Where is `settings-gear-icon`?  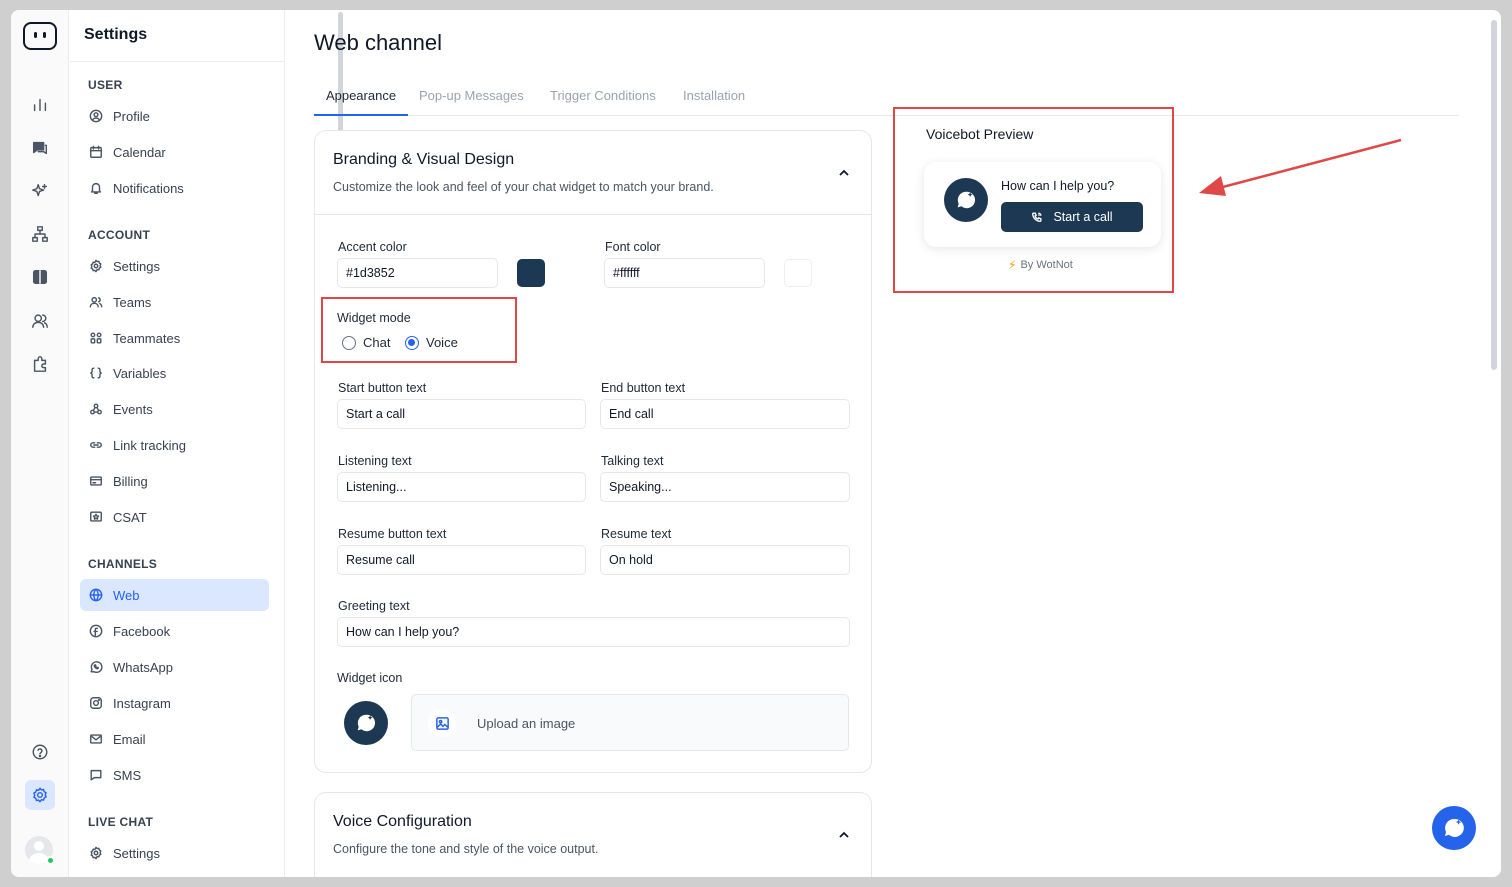
settings-gear-icon is located at coordinates (40, 795).